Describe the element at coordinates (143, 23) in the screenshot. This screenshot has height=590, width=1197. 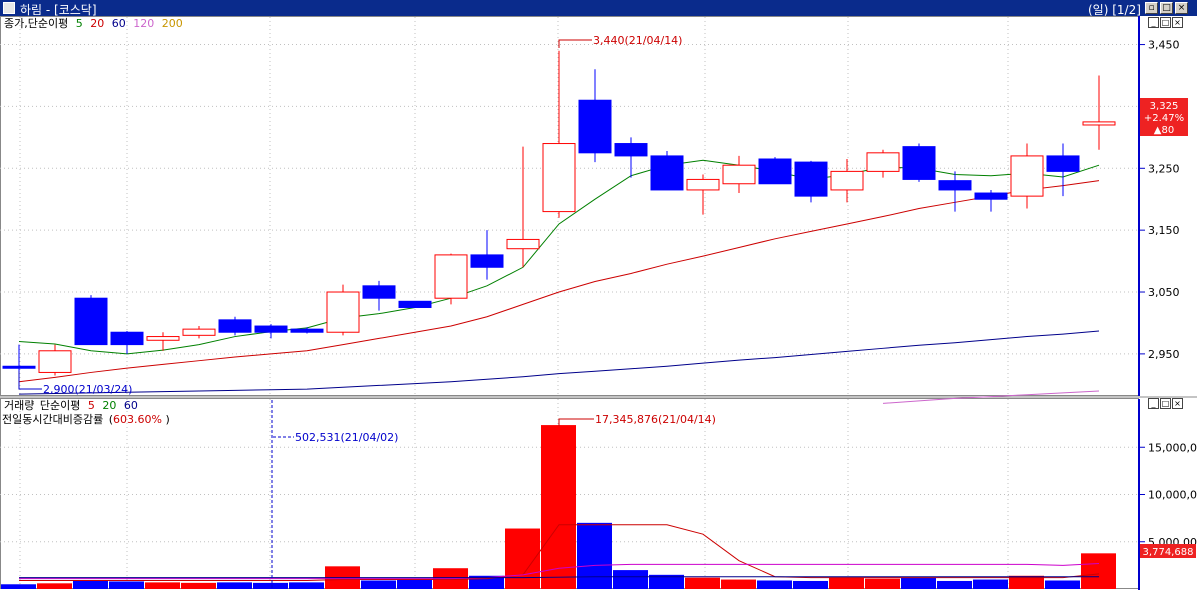
I see `price-legend-ma120: 120` at that location.